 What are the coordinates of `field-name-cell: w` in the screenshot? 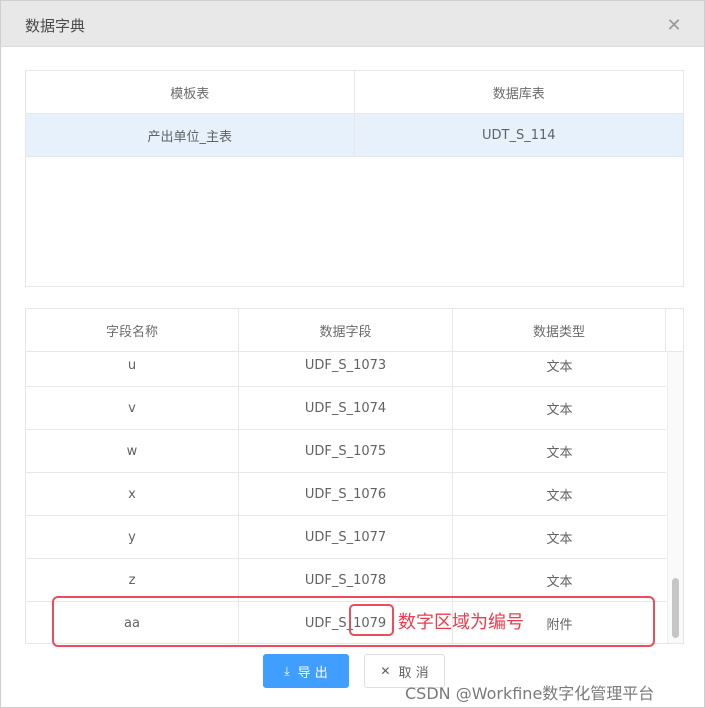 It's located at (132, 451).